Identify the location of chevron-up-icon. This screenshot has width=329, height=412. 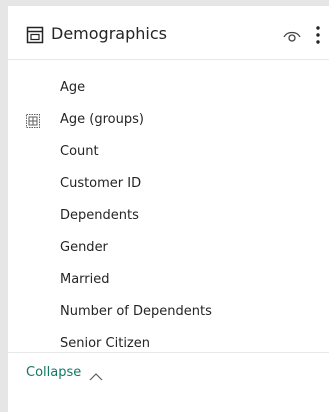
(96, 374).